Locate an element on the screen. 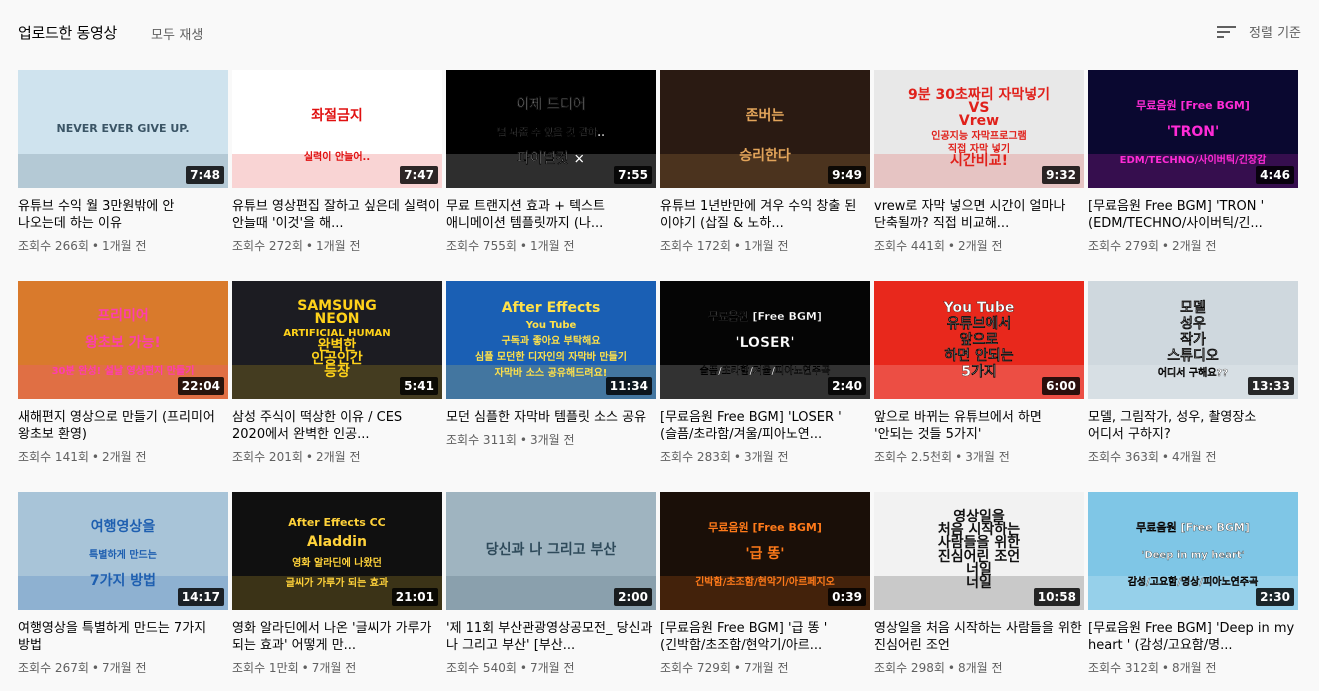  thumbnail-text: 구독과 좋아요 부탁해요 is located at coordinates (551, 340).